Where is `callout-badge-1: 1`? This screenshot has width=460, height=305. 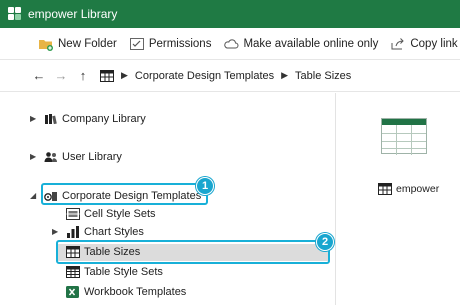
callout-badge-1: 1 is located at coordinates (205, 186).